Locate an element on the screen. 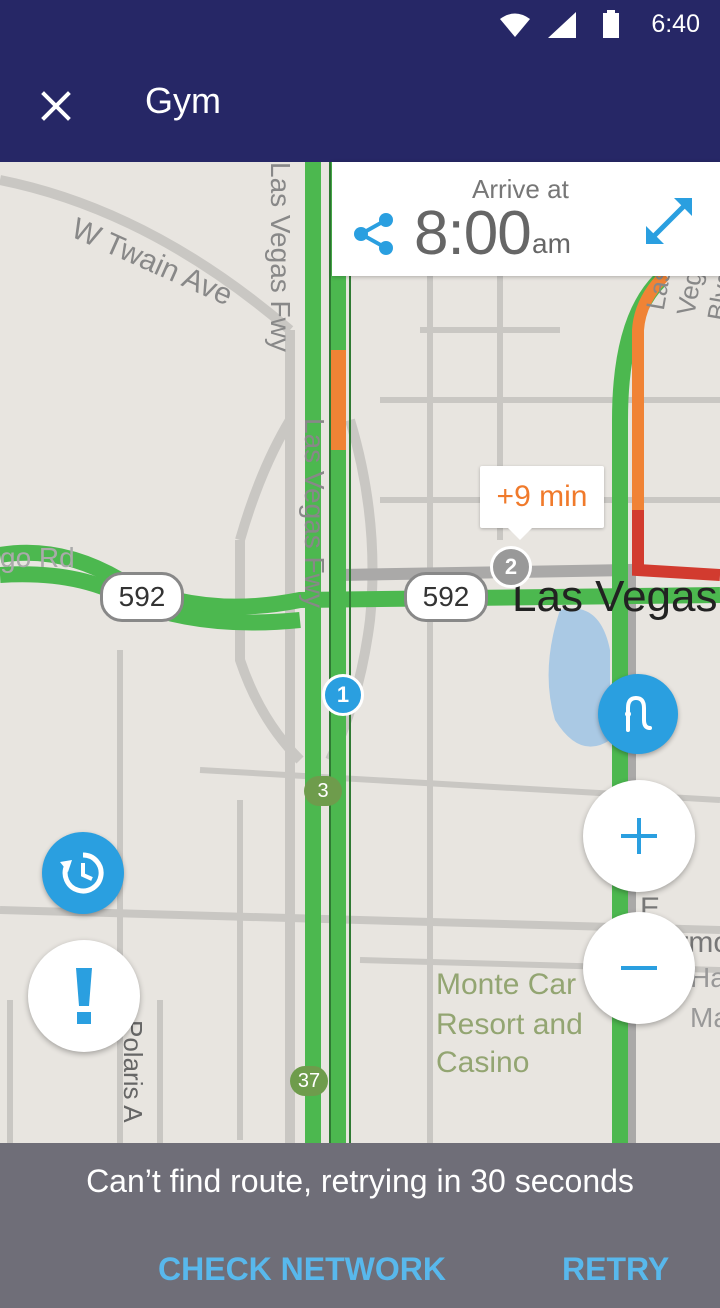  poi-label: Monte Car is located at coordinates (506, 984).